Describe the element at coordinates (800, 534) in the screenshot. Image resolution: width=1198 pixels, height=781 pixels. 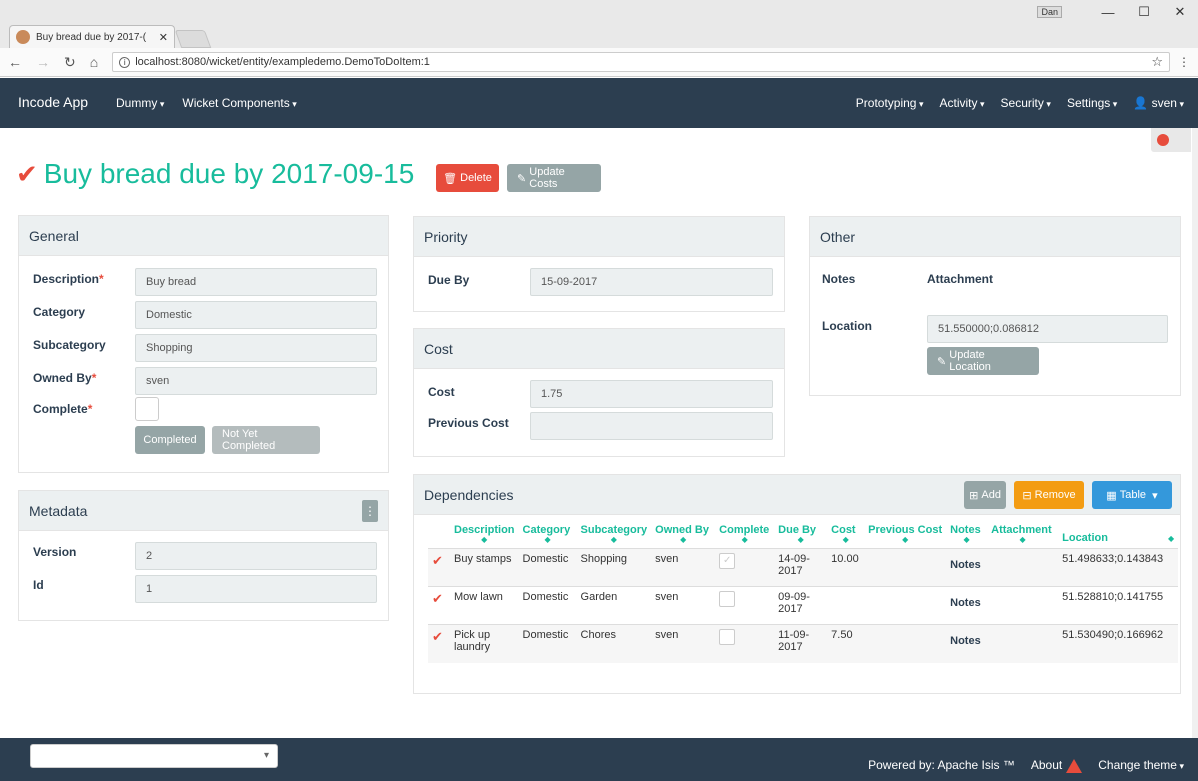
I see `col-due-by: Due By ◆` at that location.